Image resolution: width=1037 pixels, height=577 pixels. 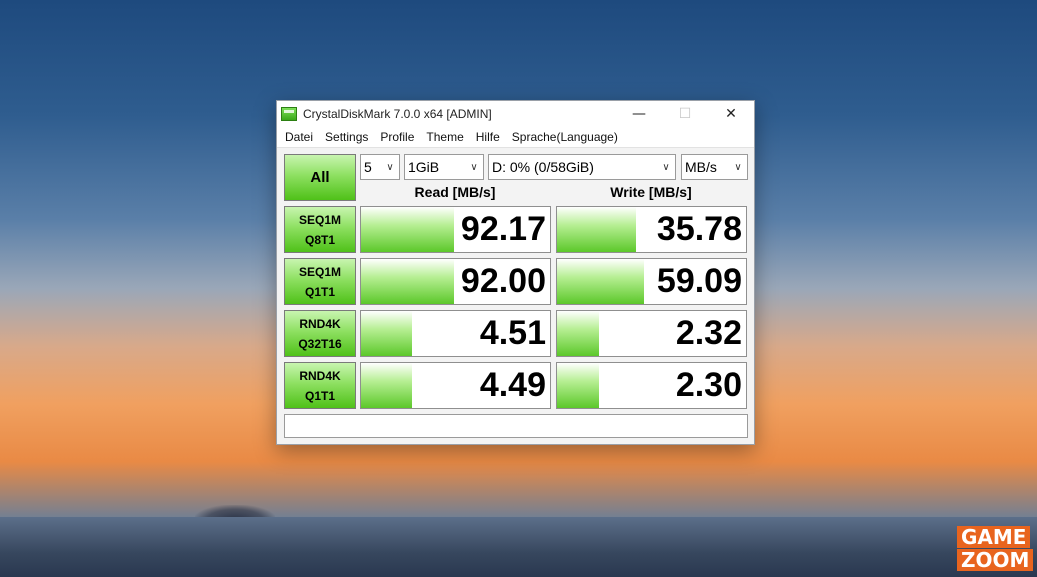 I want to click on write-result-value: 2.32, so click(x=708, y=333).